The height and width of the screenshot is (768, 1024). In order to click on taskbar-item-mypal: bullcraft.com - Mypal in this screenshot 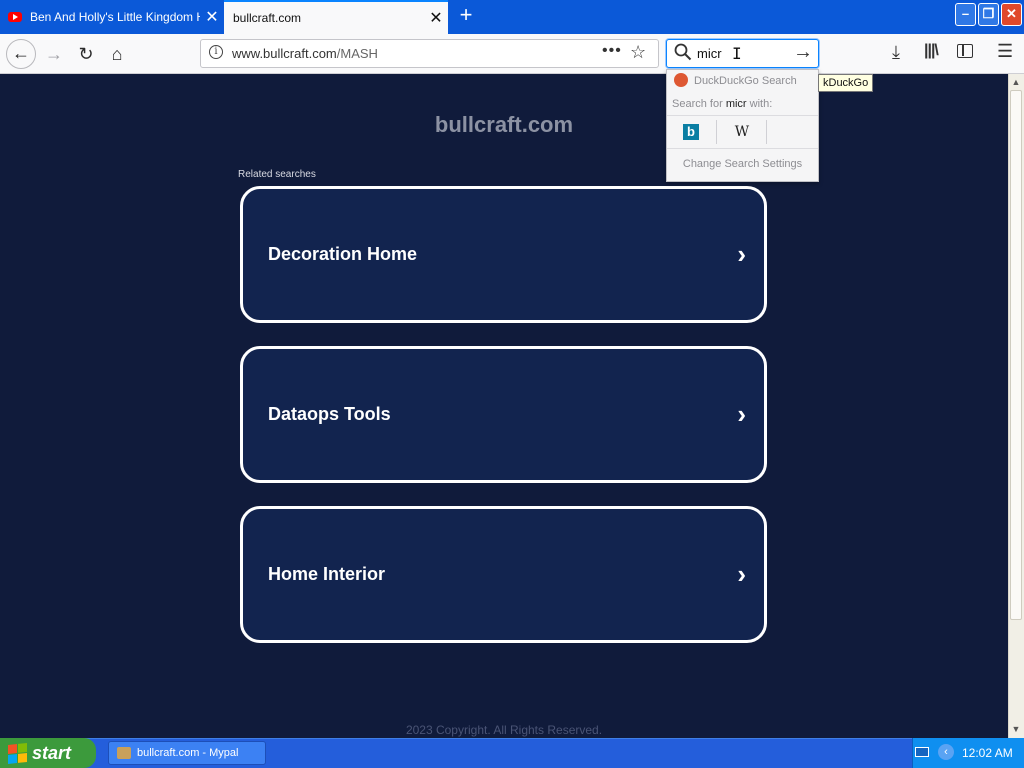, I will do `click(187, 753)`.